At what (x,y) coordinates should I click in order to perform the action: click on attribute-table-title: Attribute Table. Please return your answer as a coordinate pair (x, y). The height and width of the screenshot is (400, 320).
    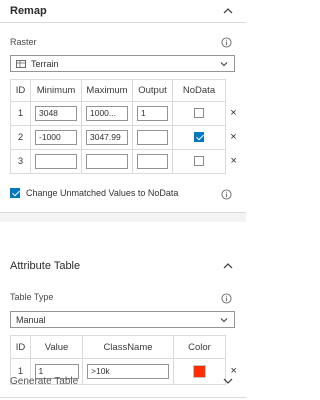
    Looking at the image, I should click on (45, 266).